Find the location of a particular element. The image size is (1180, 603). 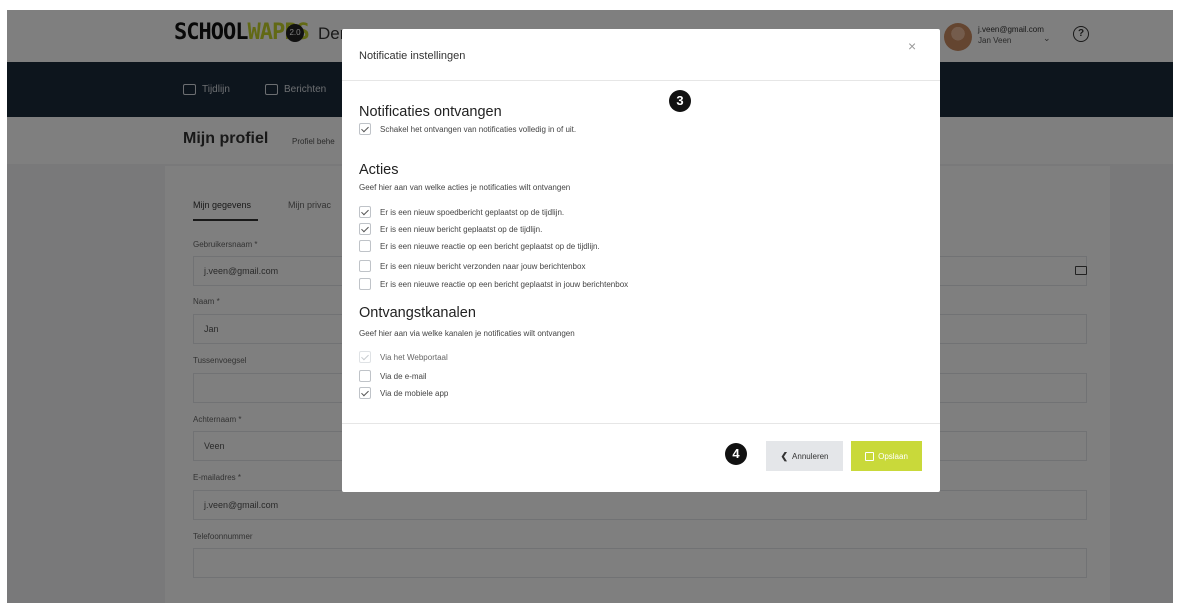

checkbox-label: Via de e-mail is located at coordinates (403, 376).